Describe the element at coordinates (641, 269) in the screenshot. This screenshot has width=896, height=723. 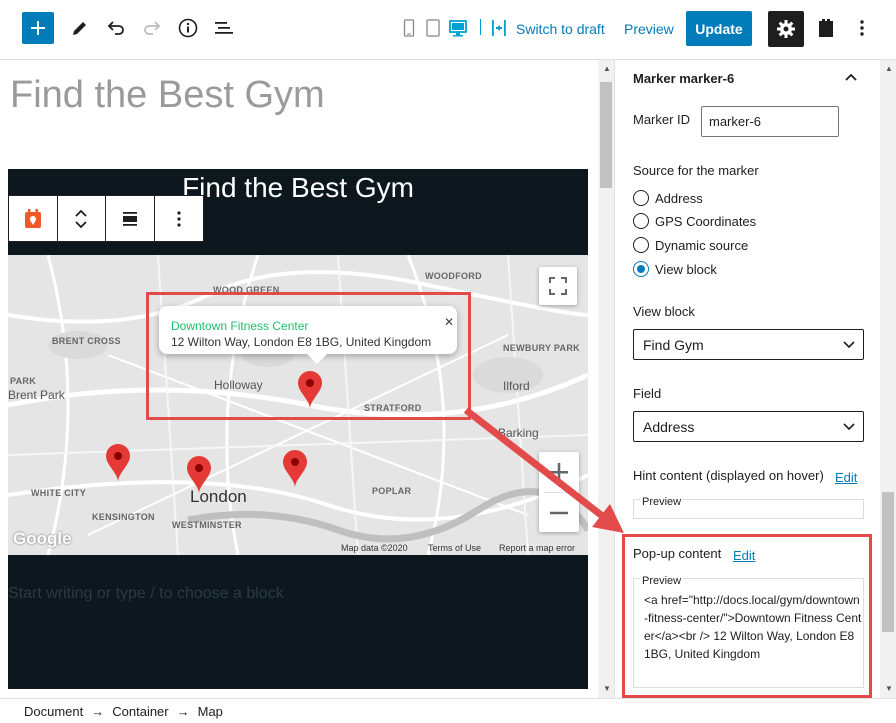
I see `radio-circle-checked` at that location.